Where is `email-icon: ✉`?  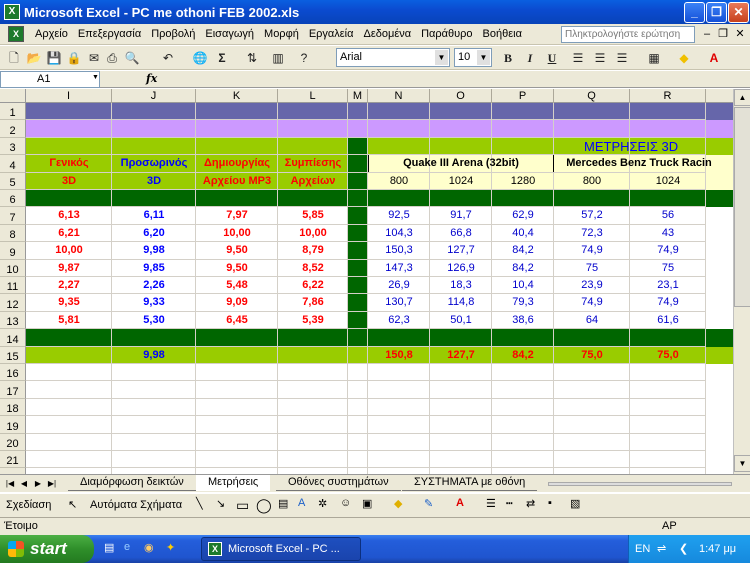
email-icon: ✉ is located at coordinates (94, 58).